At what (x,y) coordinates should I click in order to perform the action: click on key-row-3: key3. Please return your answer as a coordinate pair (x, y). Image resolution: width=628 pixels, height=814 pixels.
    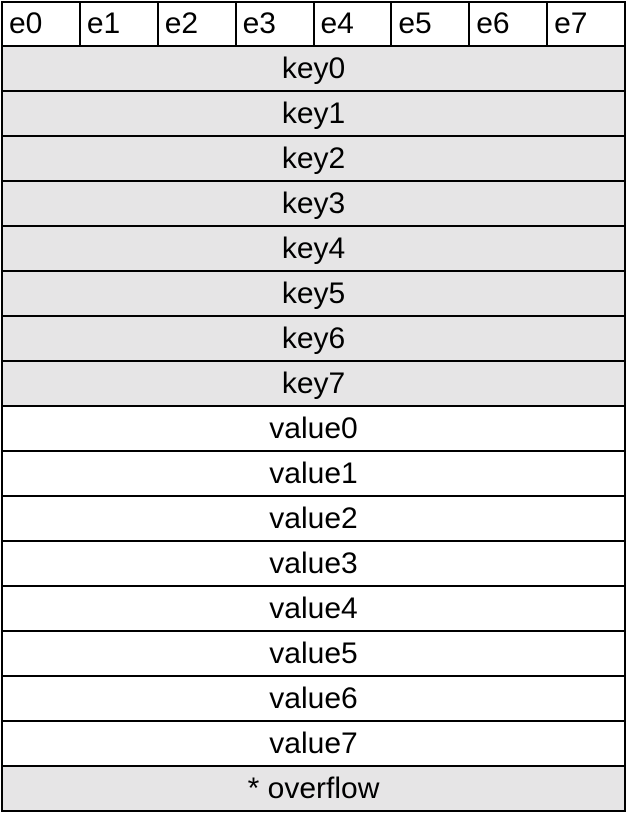
    Looking at the image, I should click on (313, 204).